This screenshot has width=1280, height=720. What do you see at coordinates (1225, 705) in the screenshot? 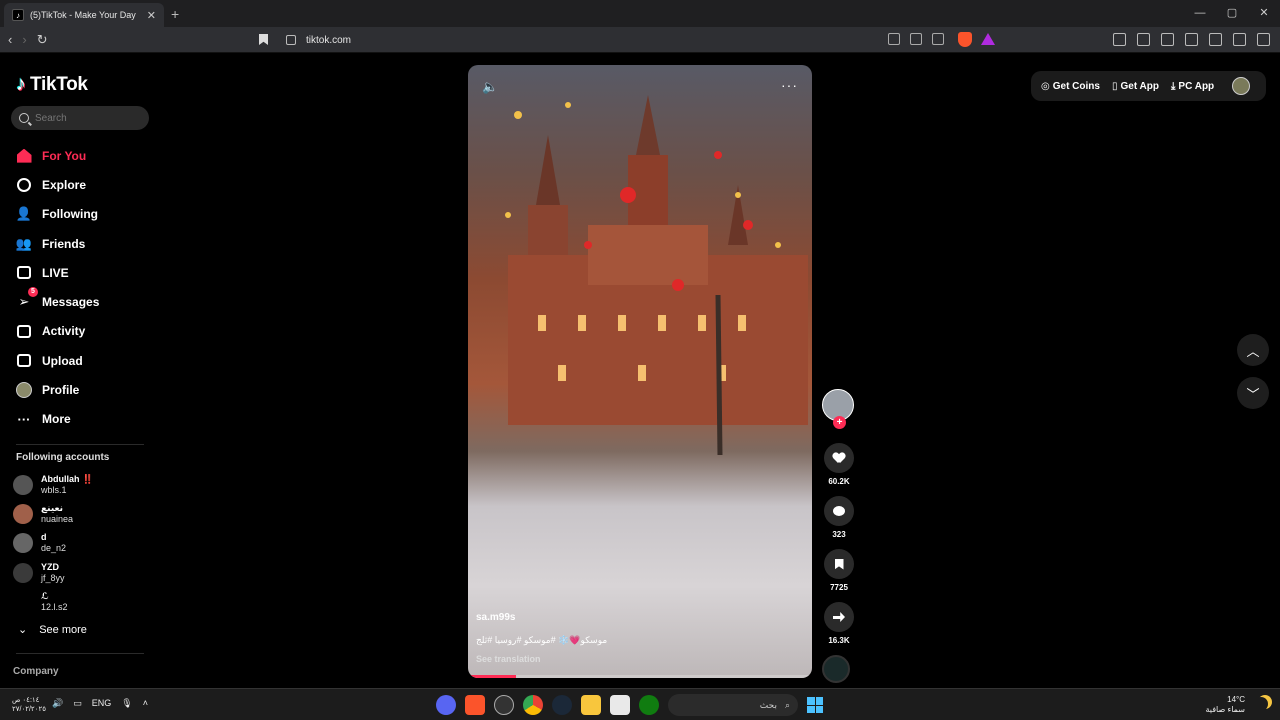
I see `weather-widget: 14°C سماء صافية` at bounding box center [1225, 705].